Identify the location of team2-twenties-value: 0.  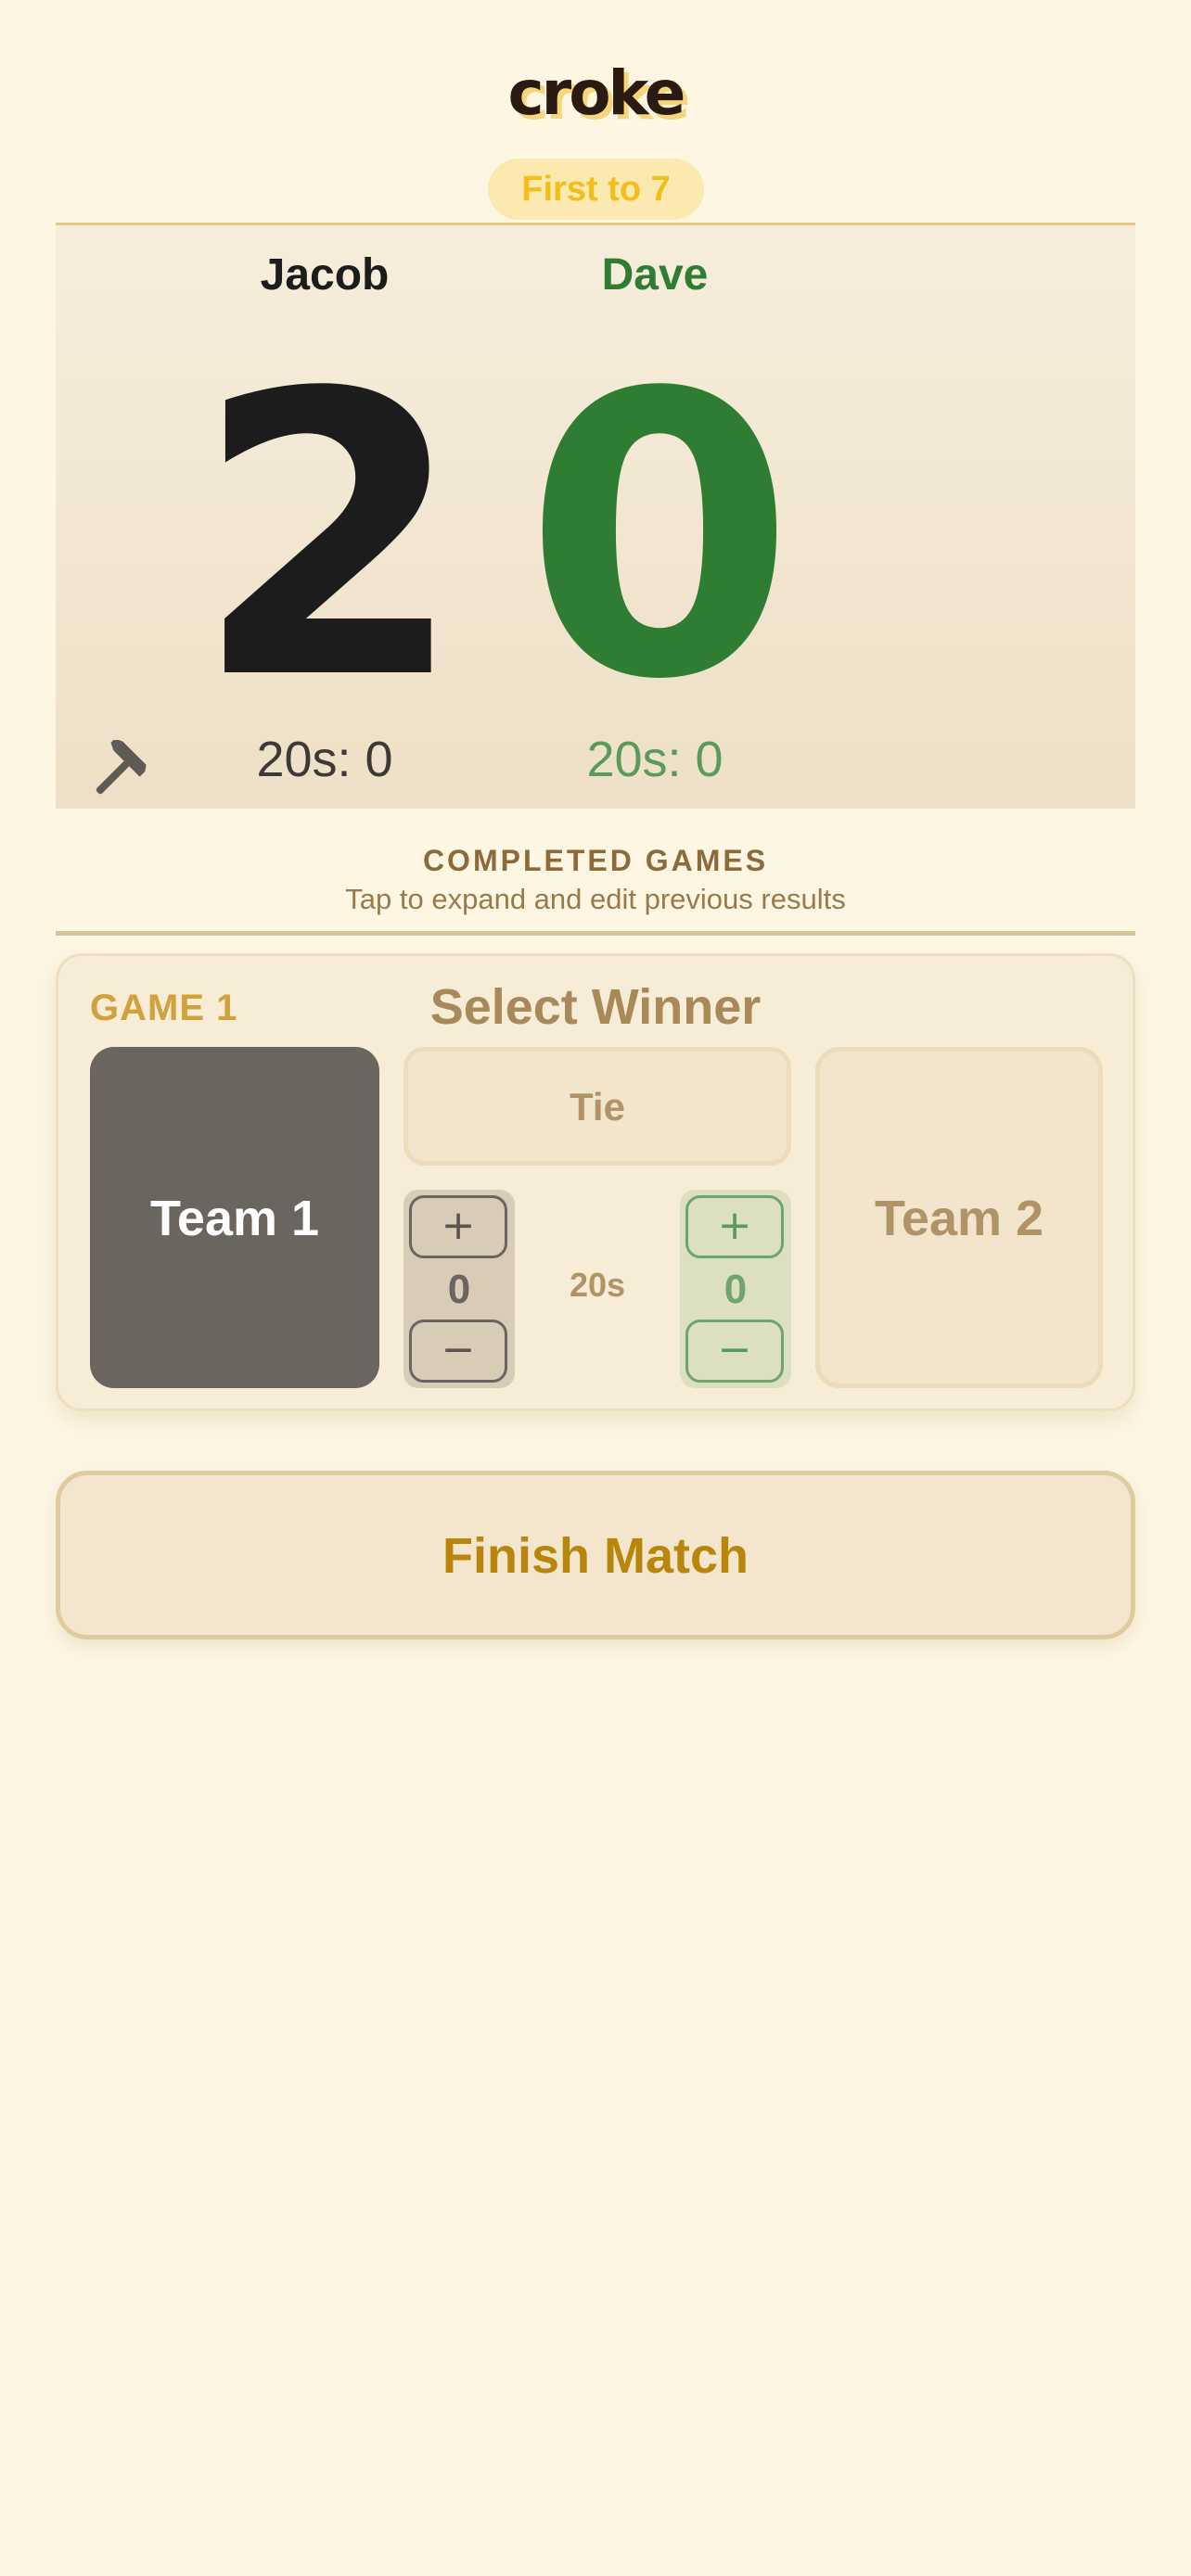
(736, 1290).